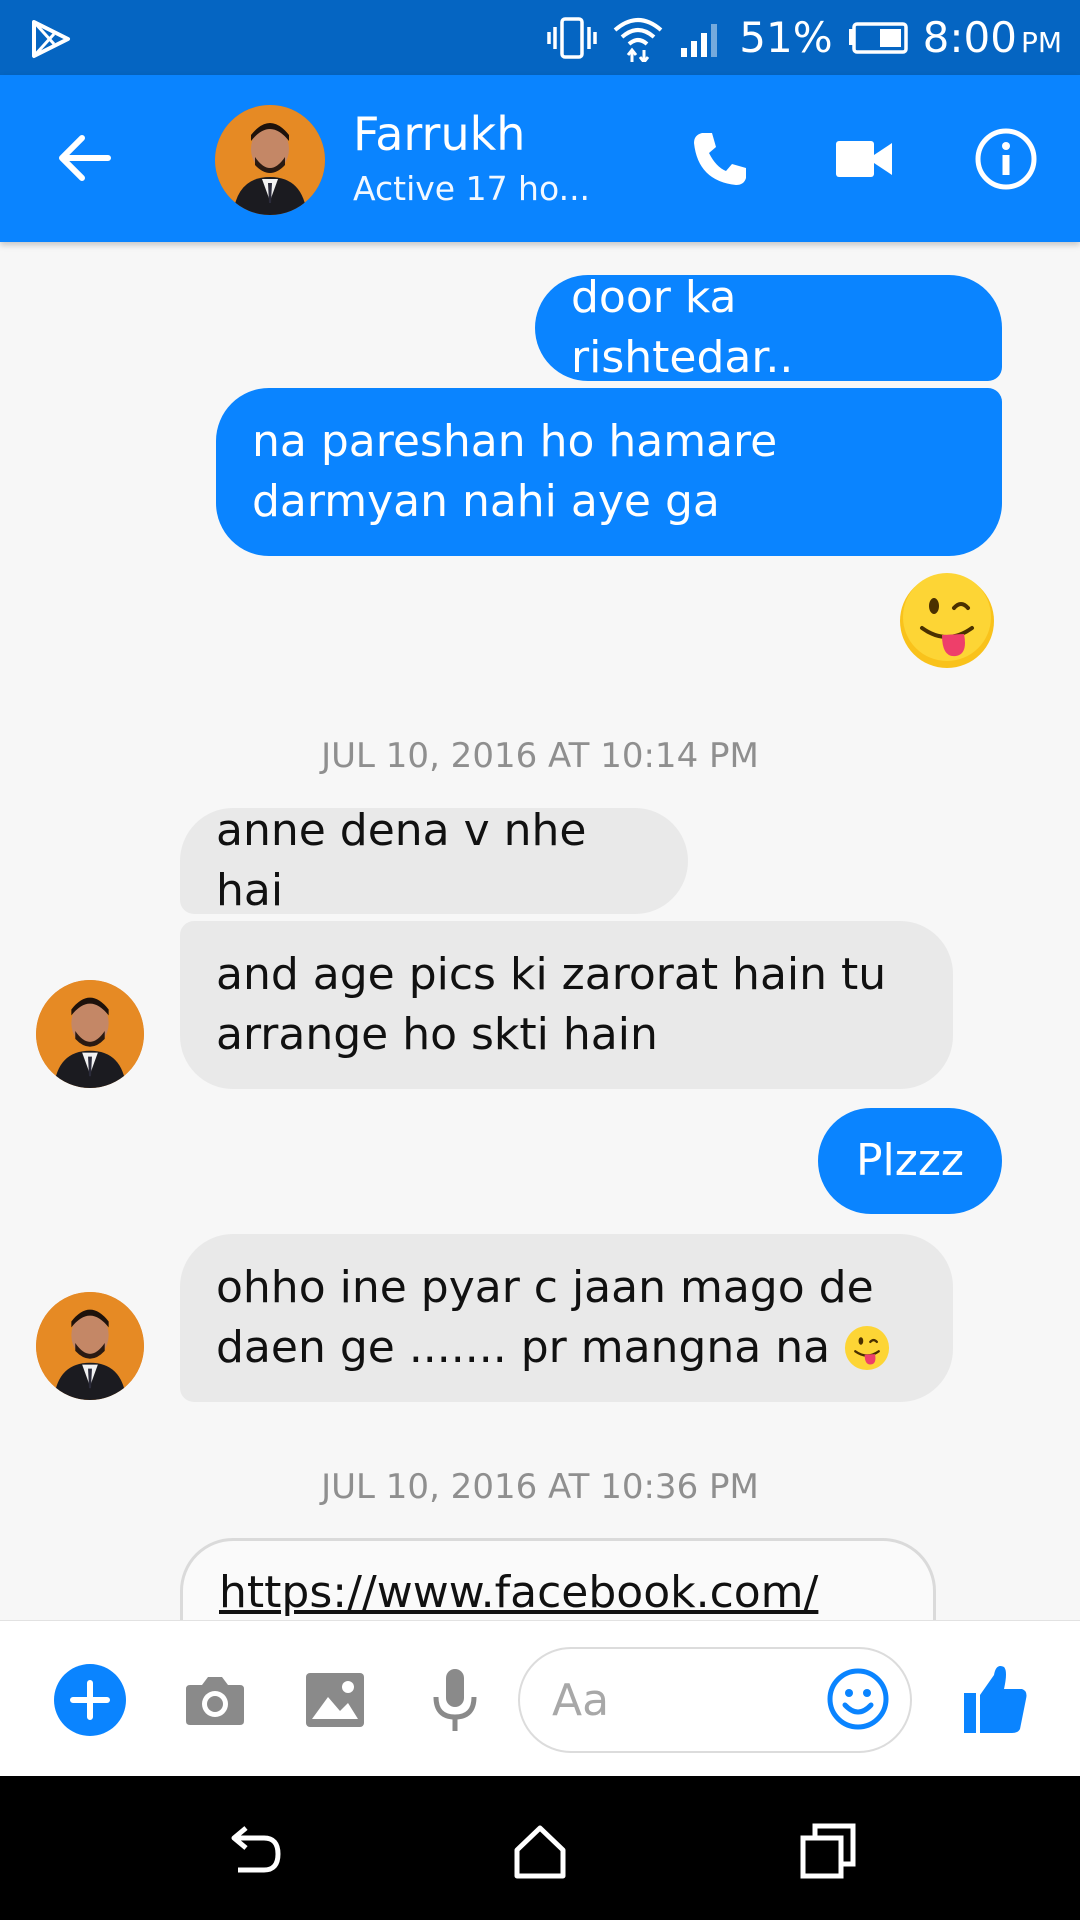 The height and width of the screenshot is (1920, 1080). Describe the element at coordinates (878, 37) in the screenshot. I see `battery-icon` at that location.